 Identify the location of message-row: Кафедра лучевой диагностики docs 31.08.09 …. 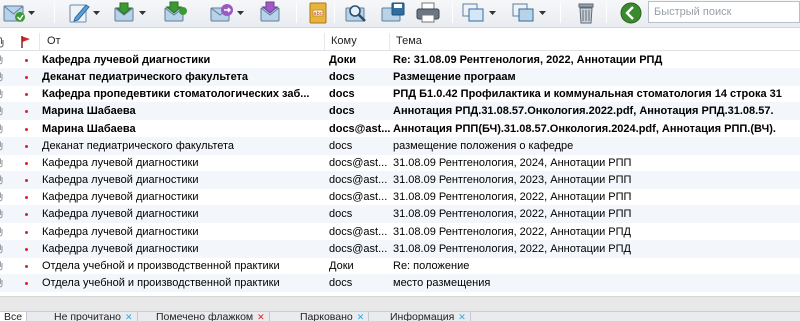
(400, 214).